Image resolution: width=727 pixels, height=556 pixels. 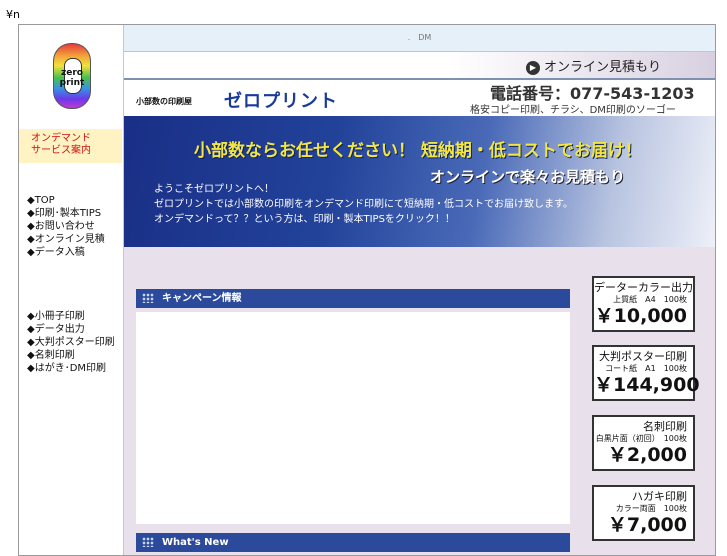 I want to click on top-bar-text: . DM, so click(x=419, y=37).